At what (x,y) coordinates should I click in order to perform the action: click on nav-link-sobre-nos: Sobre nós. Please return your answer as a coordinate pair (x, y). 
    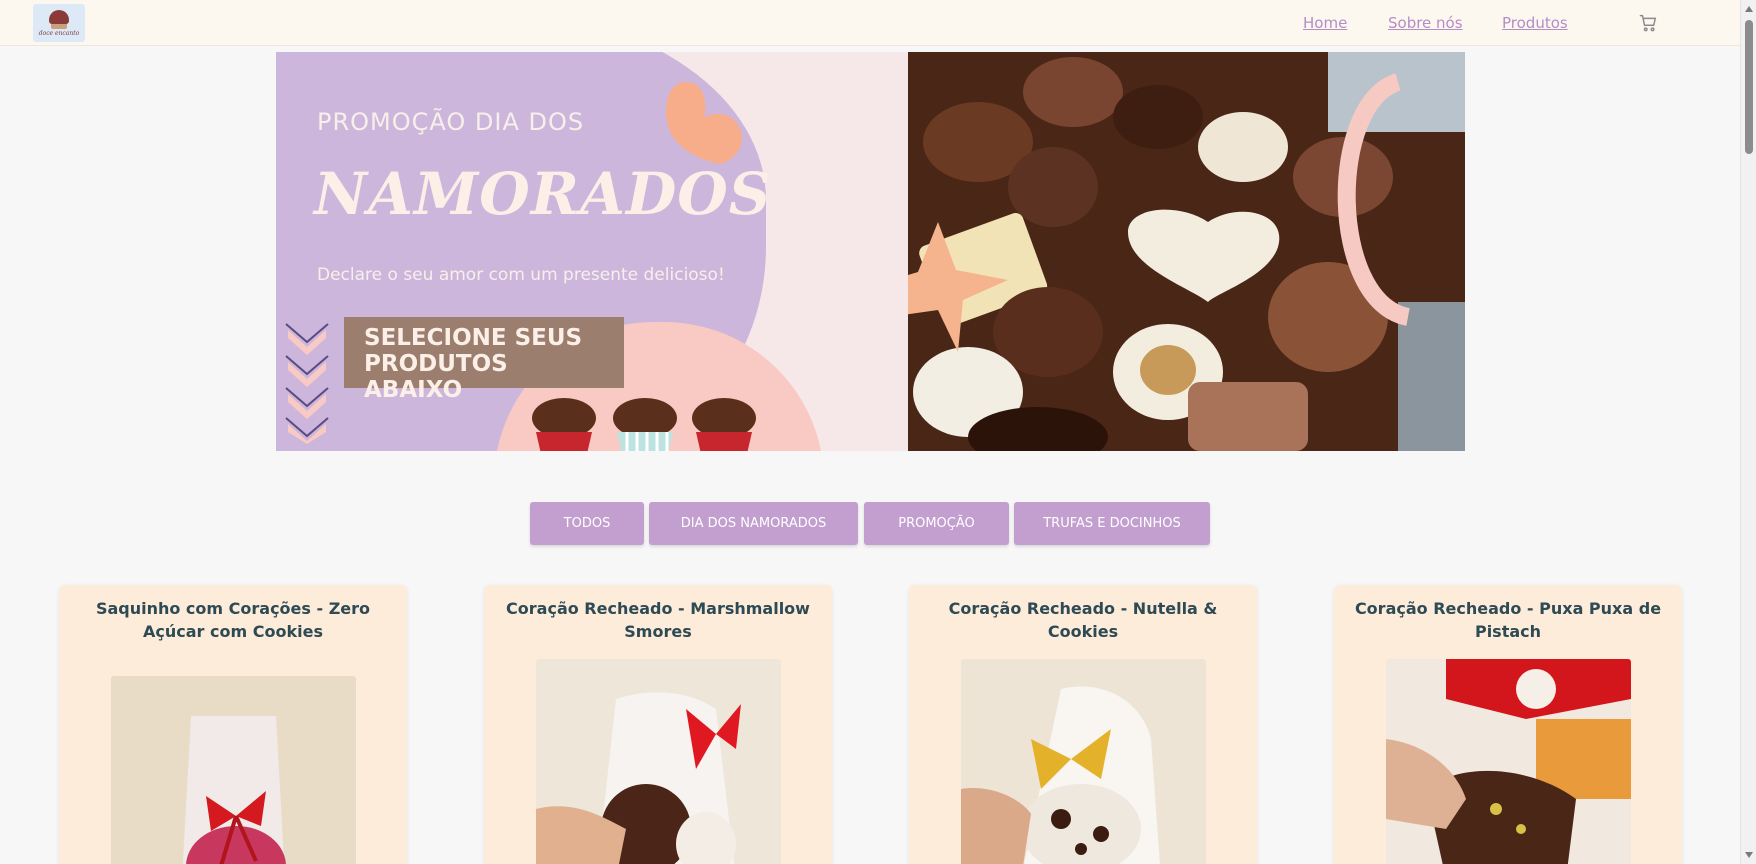
    Looking at the image, I should click on (1425, 23).